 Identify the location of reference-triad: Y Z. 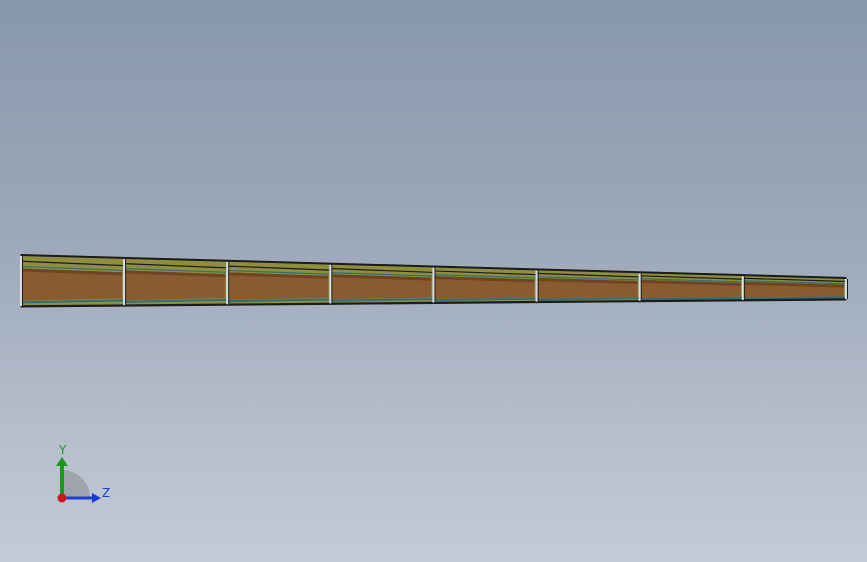
(83, 473).